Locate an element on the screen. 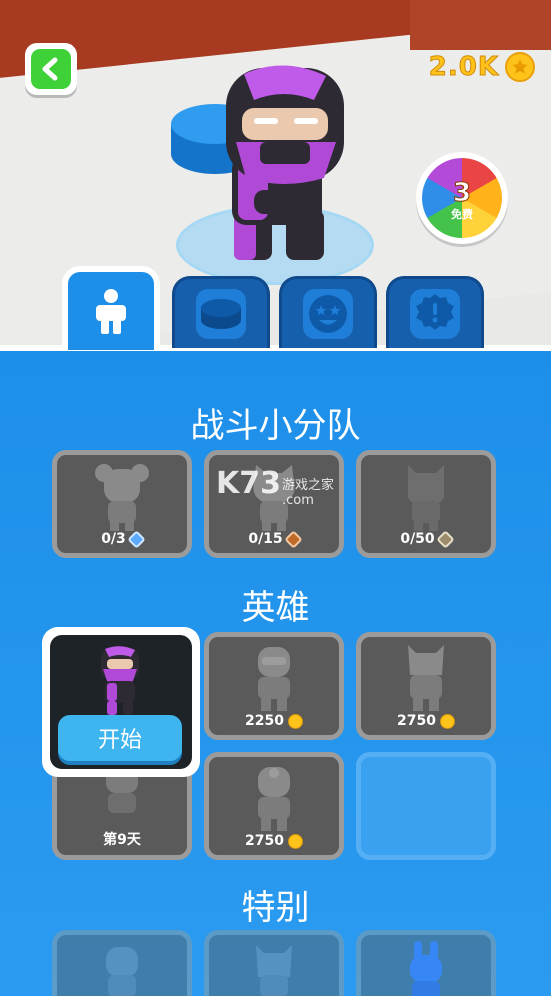 The image size is (551, 996). squad-card: 0/3 is located at coordinates (122, 504).